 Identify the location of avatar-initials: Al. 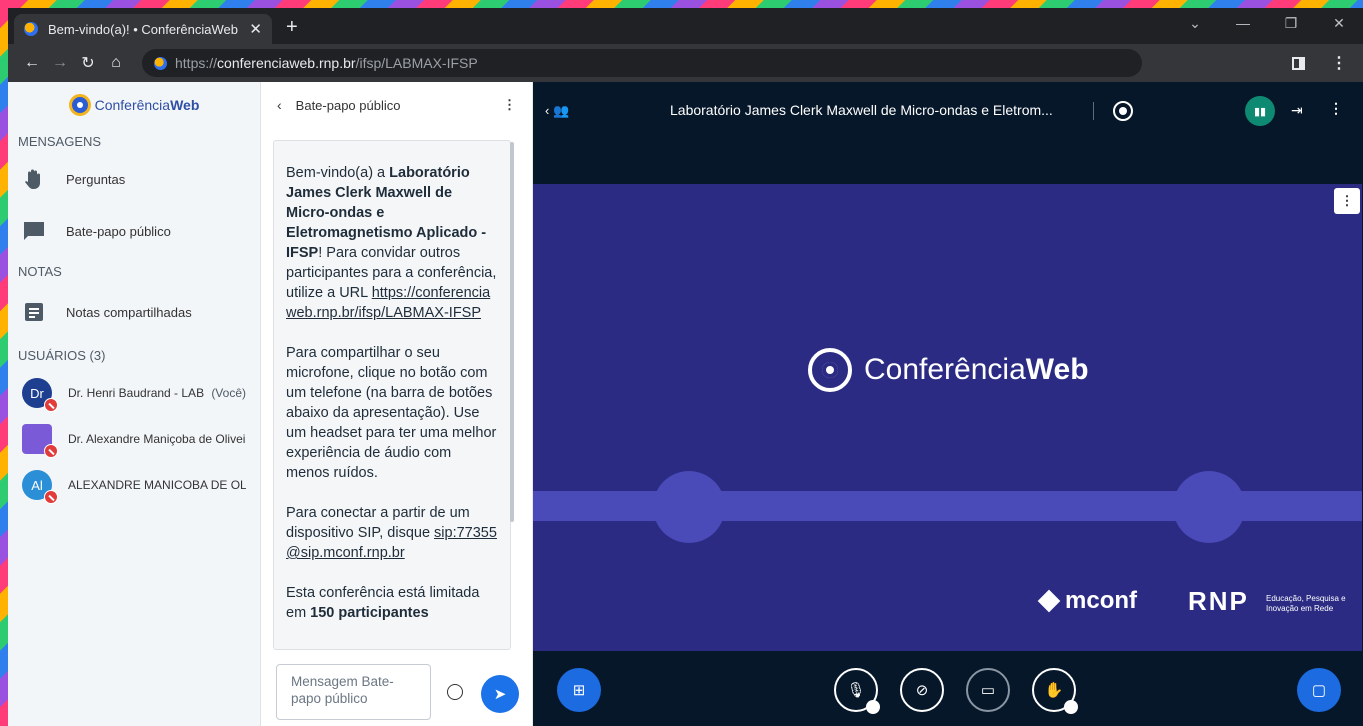
(37, 485).